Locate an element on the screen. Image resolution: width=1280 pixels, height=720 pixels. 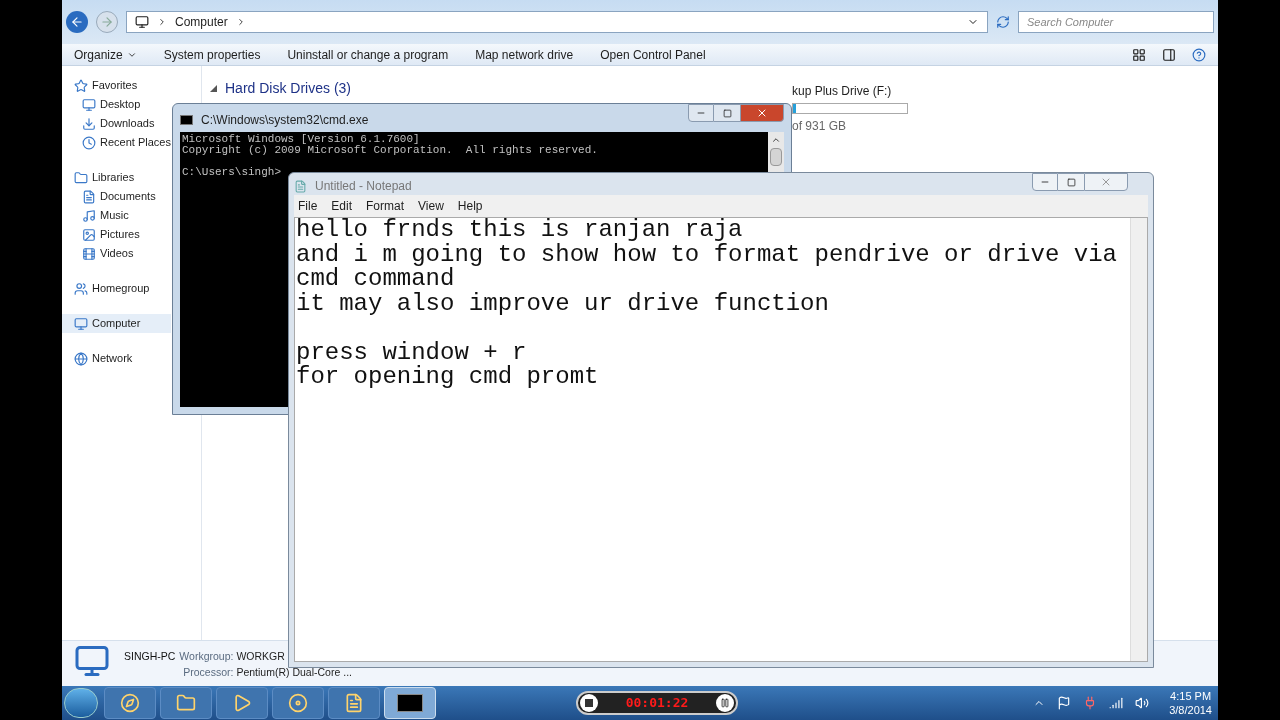
toolbar-button: Open Control Panel is located at coordinates (653, 54).